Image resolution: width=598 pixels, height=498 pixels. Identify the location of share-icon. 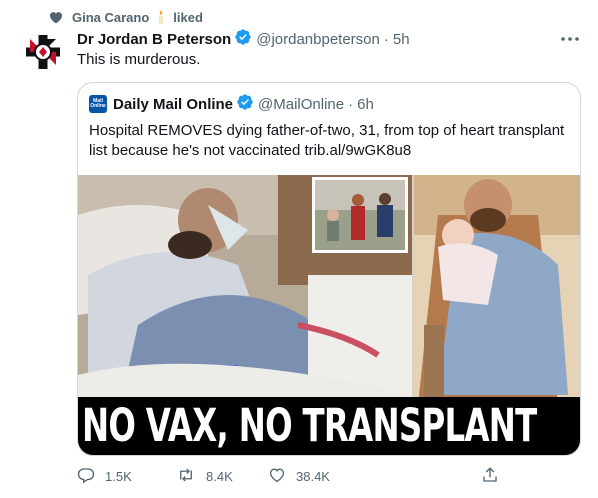
(490, 476).